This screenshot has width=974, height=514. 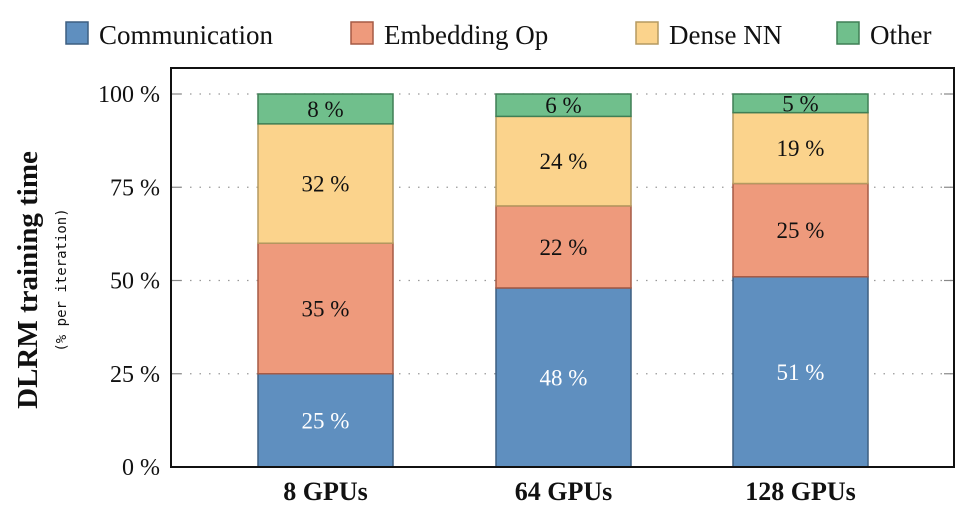 I want to click on legend-item-dense-nn: Dense NN, so click(x=708, y=35).